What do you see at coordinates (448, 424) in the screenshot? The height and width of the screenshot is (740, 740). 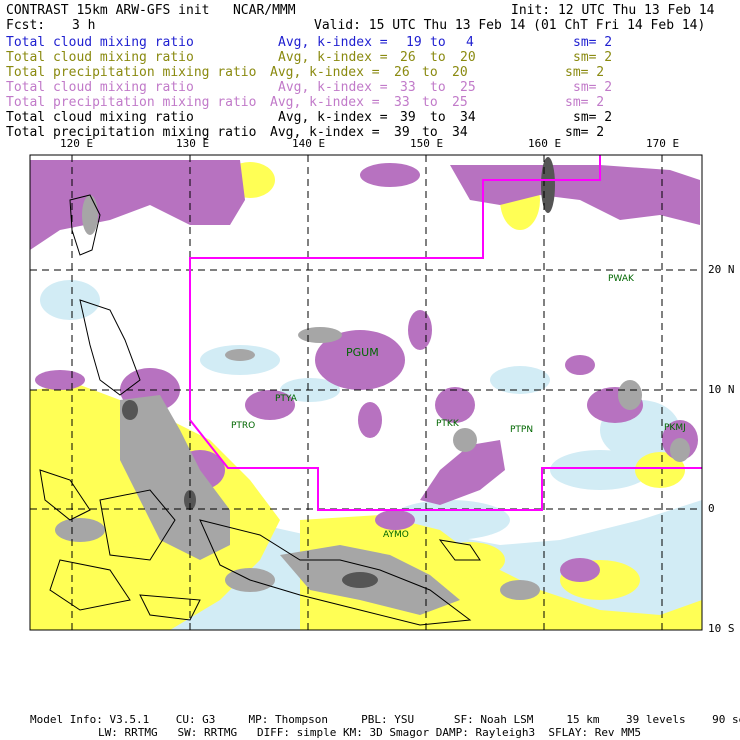 I see `station-ptkk: PTKK` at bounding box center [448, 424].